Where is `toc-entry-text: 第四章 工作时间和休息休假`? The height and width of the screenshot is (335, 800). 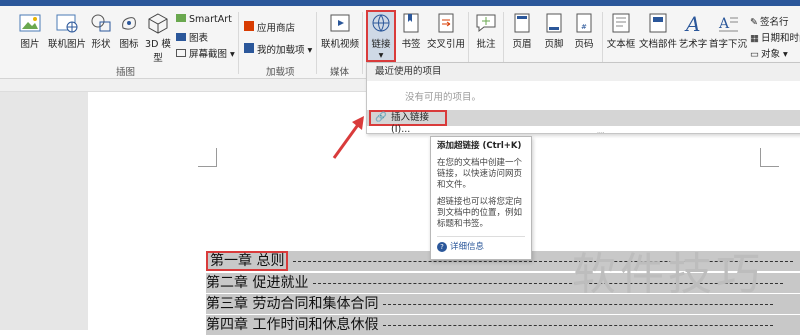
toc-entry-text: 第四章 工作时间和休息休假 is located at coordinates (292, 325).